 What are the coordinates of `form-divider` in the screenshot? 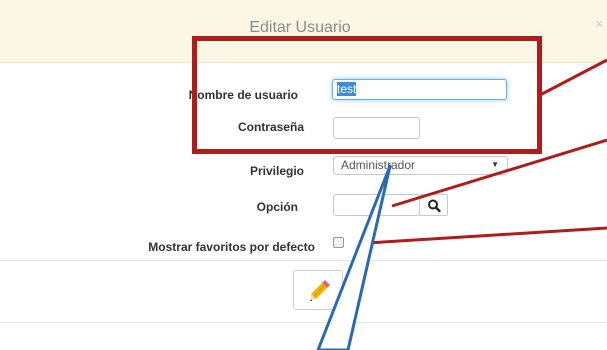 It's located at (303, 260).